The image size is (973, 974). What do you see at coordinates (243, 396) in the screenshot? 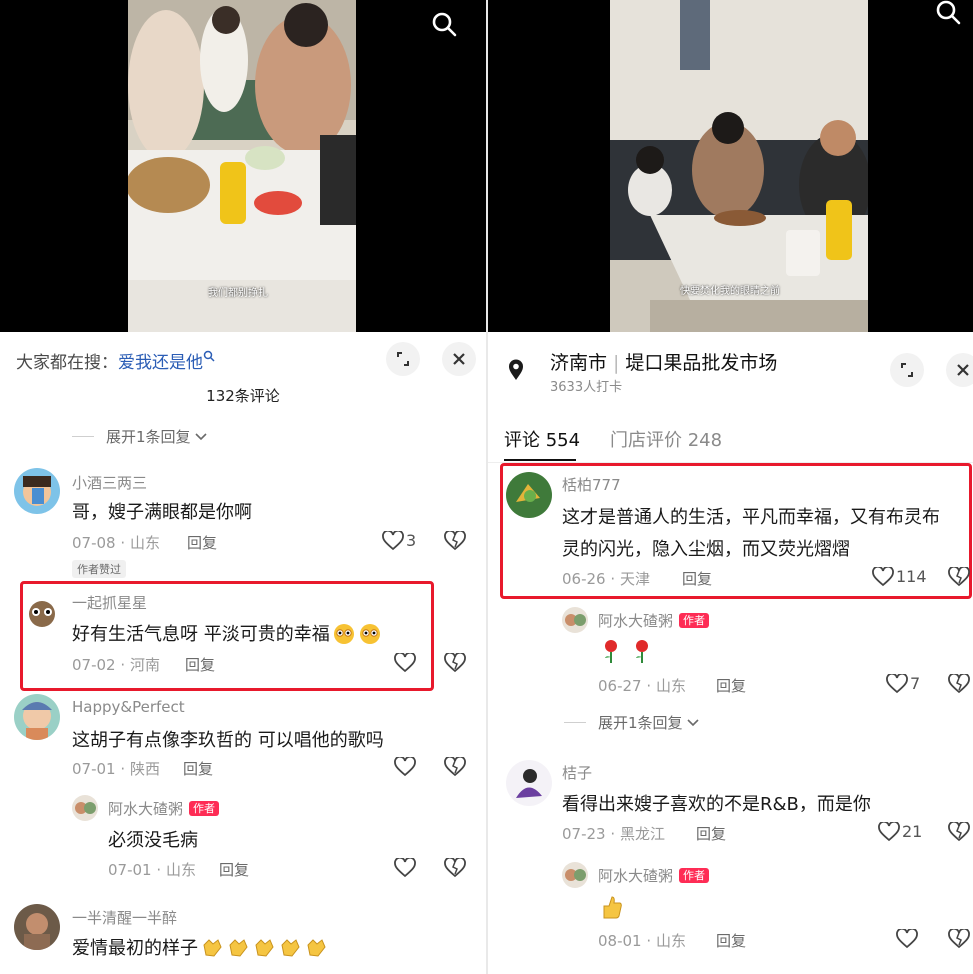
I see `comment-count: 132条评论` at bounding box center [243, 396].